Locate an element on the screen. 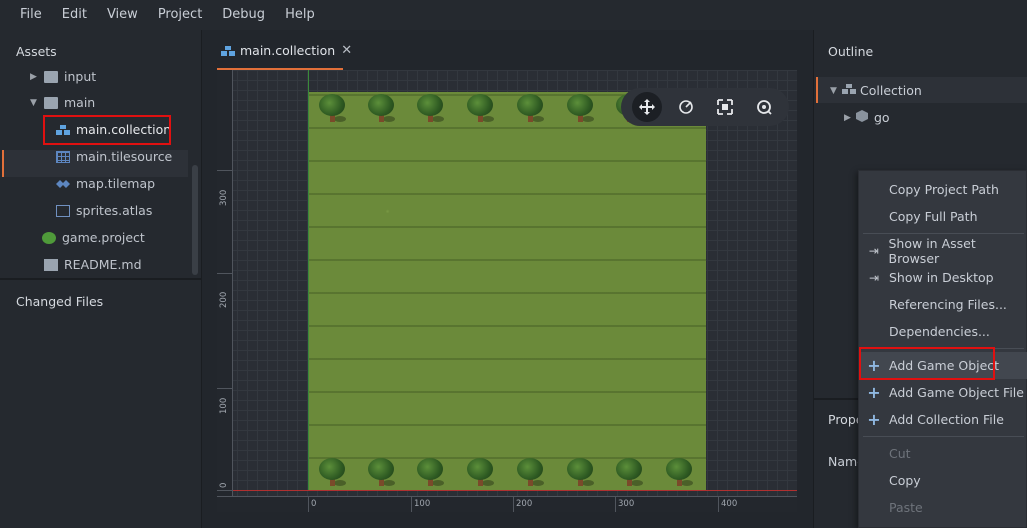 The image size is (1027, 528). tree-item-label: README.md is located at coordinates (103, 264).